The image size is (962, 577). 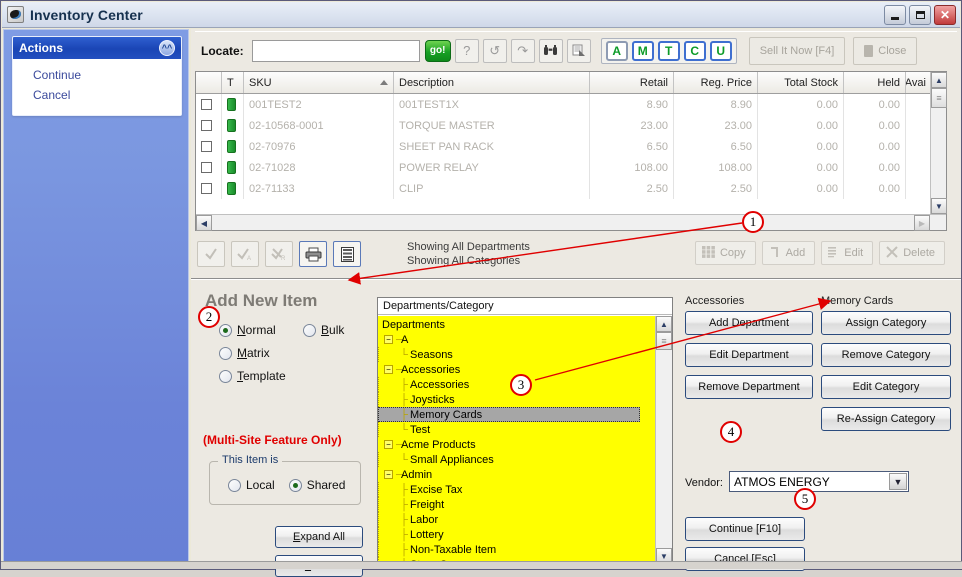 What do you see at coordinates (939, 80) in the screenshot?
I see `scroll-up-icon: ▲` at bounding box center [939, 80].